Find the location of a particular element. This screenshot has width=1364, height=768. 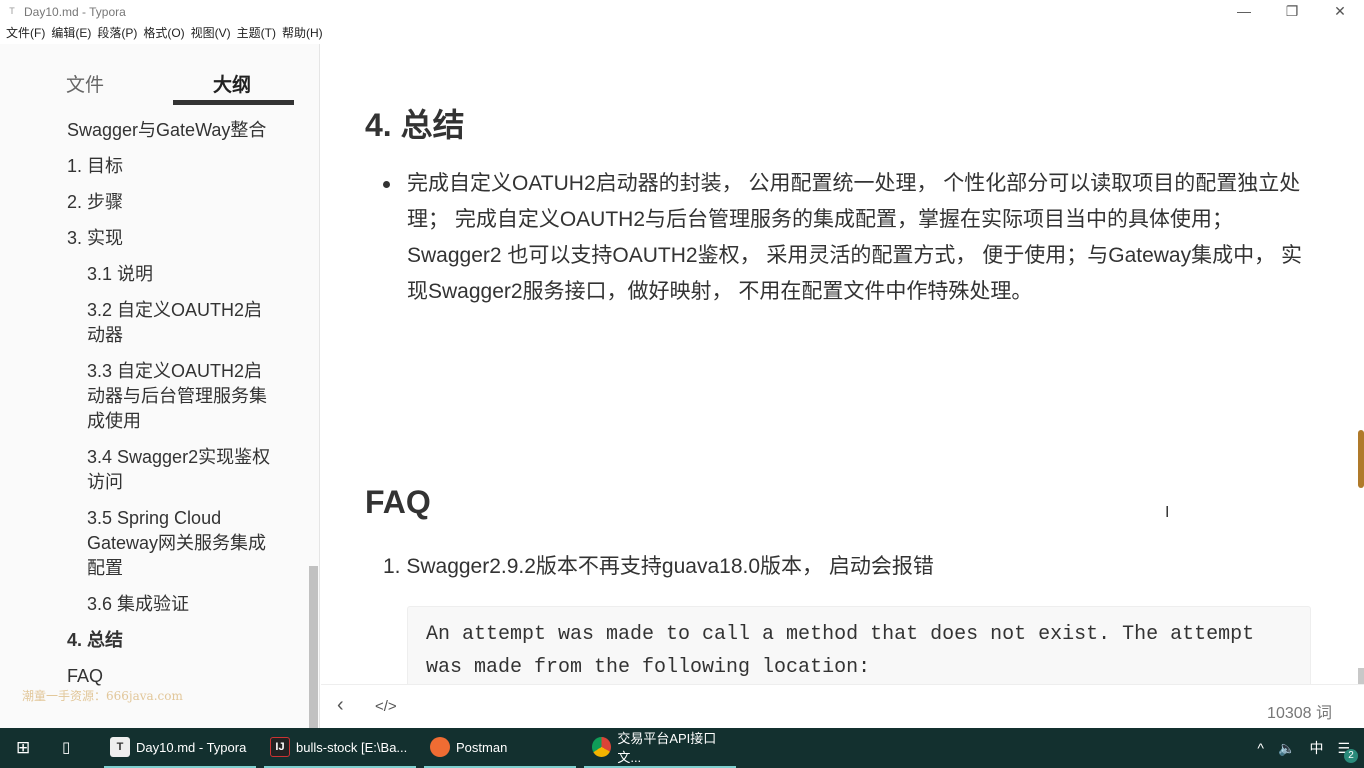

typora-app-icon: T is located at coordinates (12, 11).